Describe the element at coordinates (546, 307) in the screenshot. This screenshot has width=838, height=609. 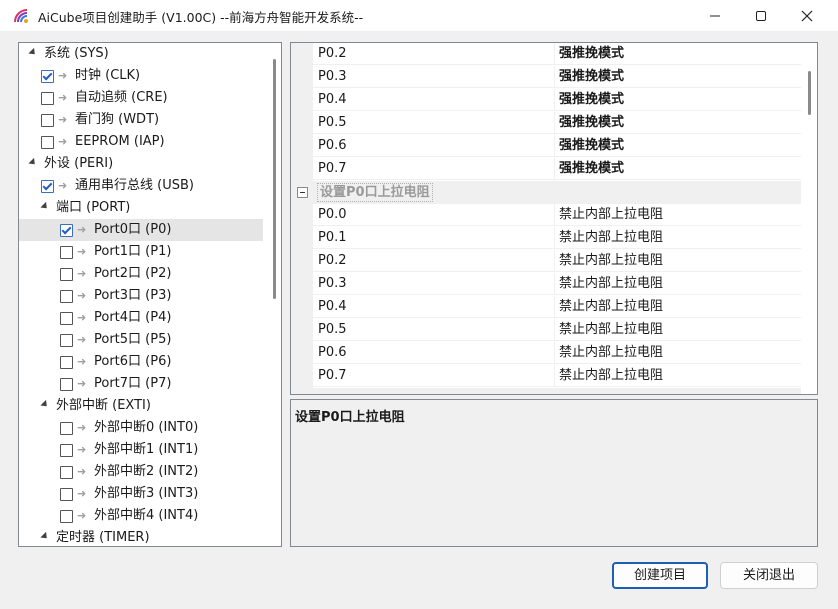
I see `property-row: P0.4 禁止内部上拉电阻` at that location.